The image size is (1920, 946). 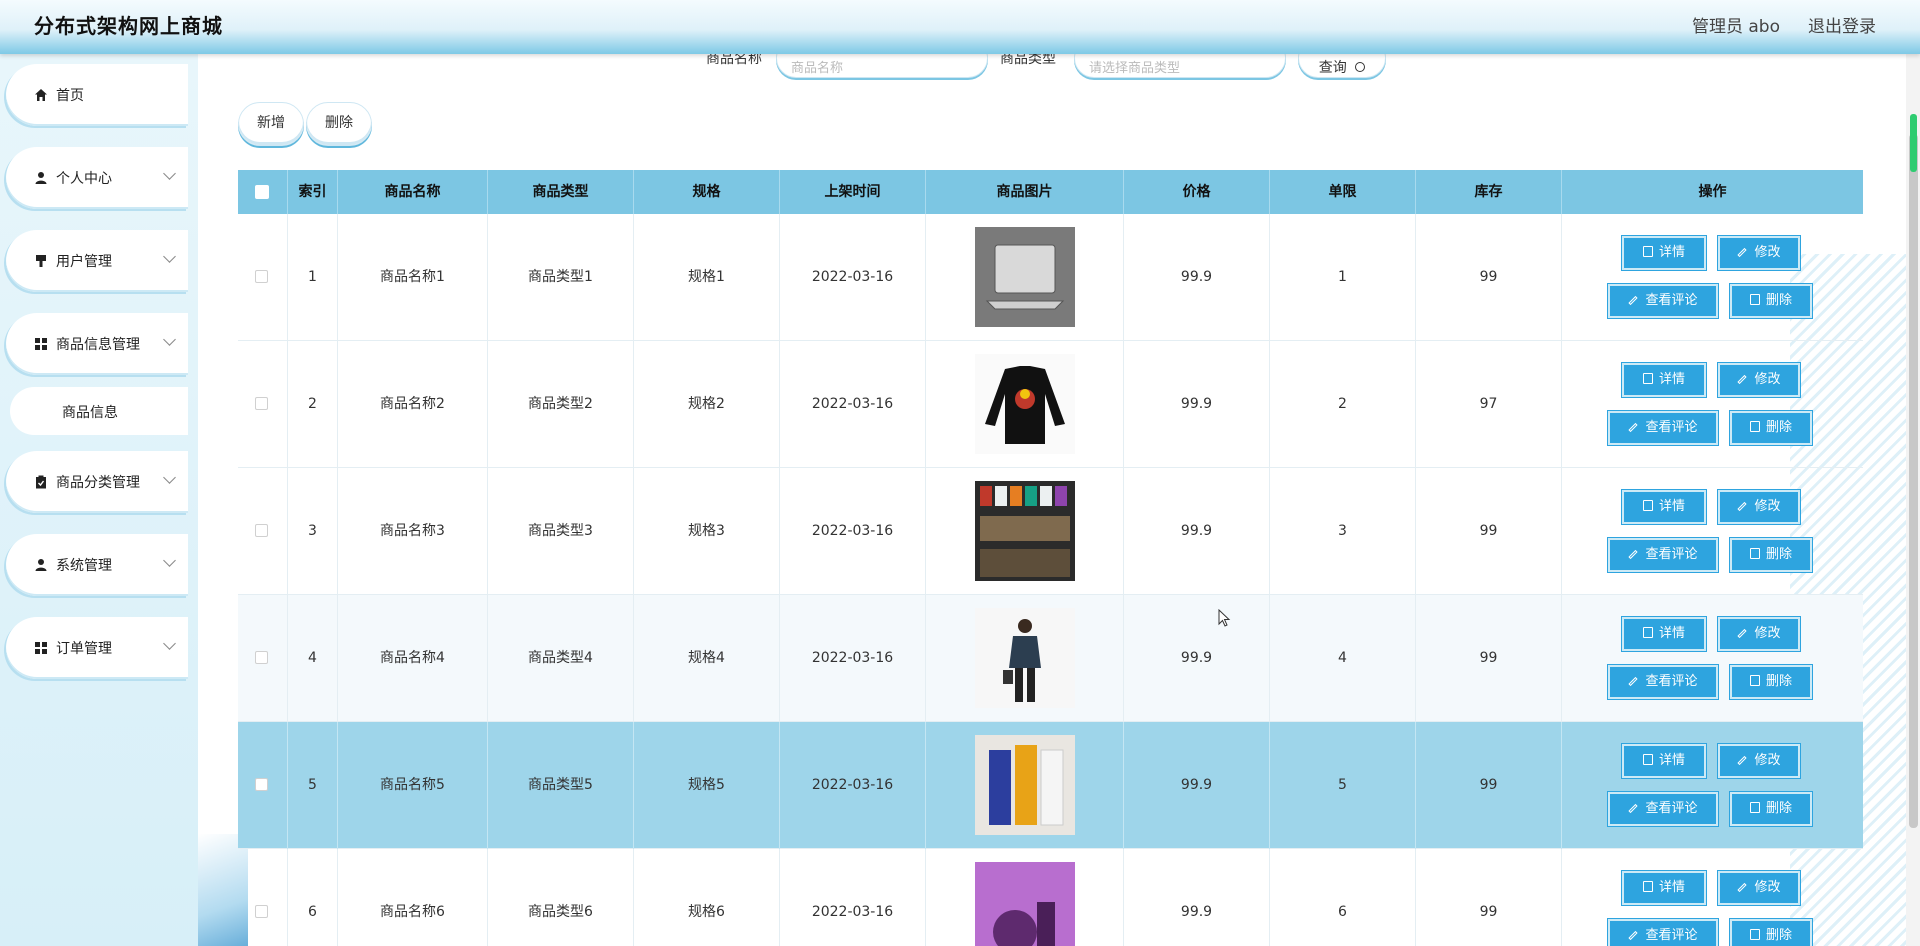 I want to click on user-manage-icon, so click(x=41, y=261).